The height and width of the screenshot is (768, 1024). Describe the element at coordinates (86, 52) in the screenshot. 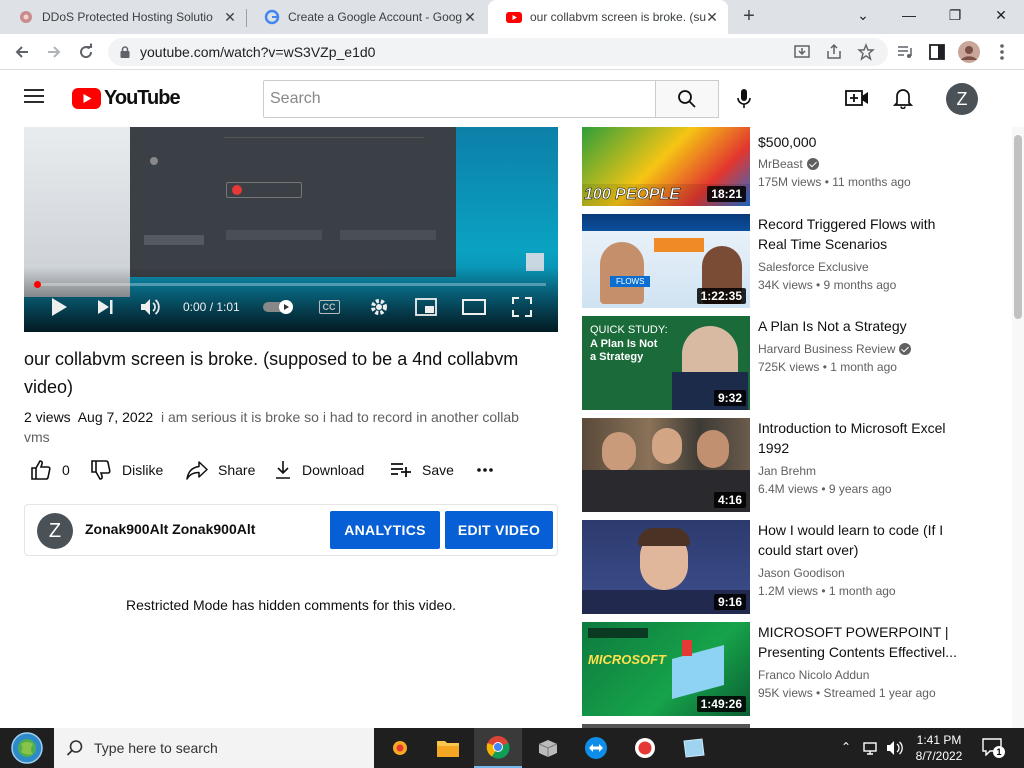

I see `reload-button` at that location.